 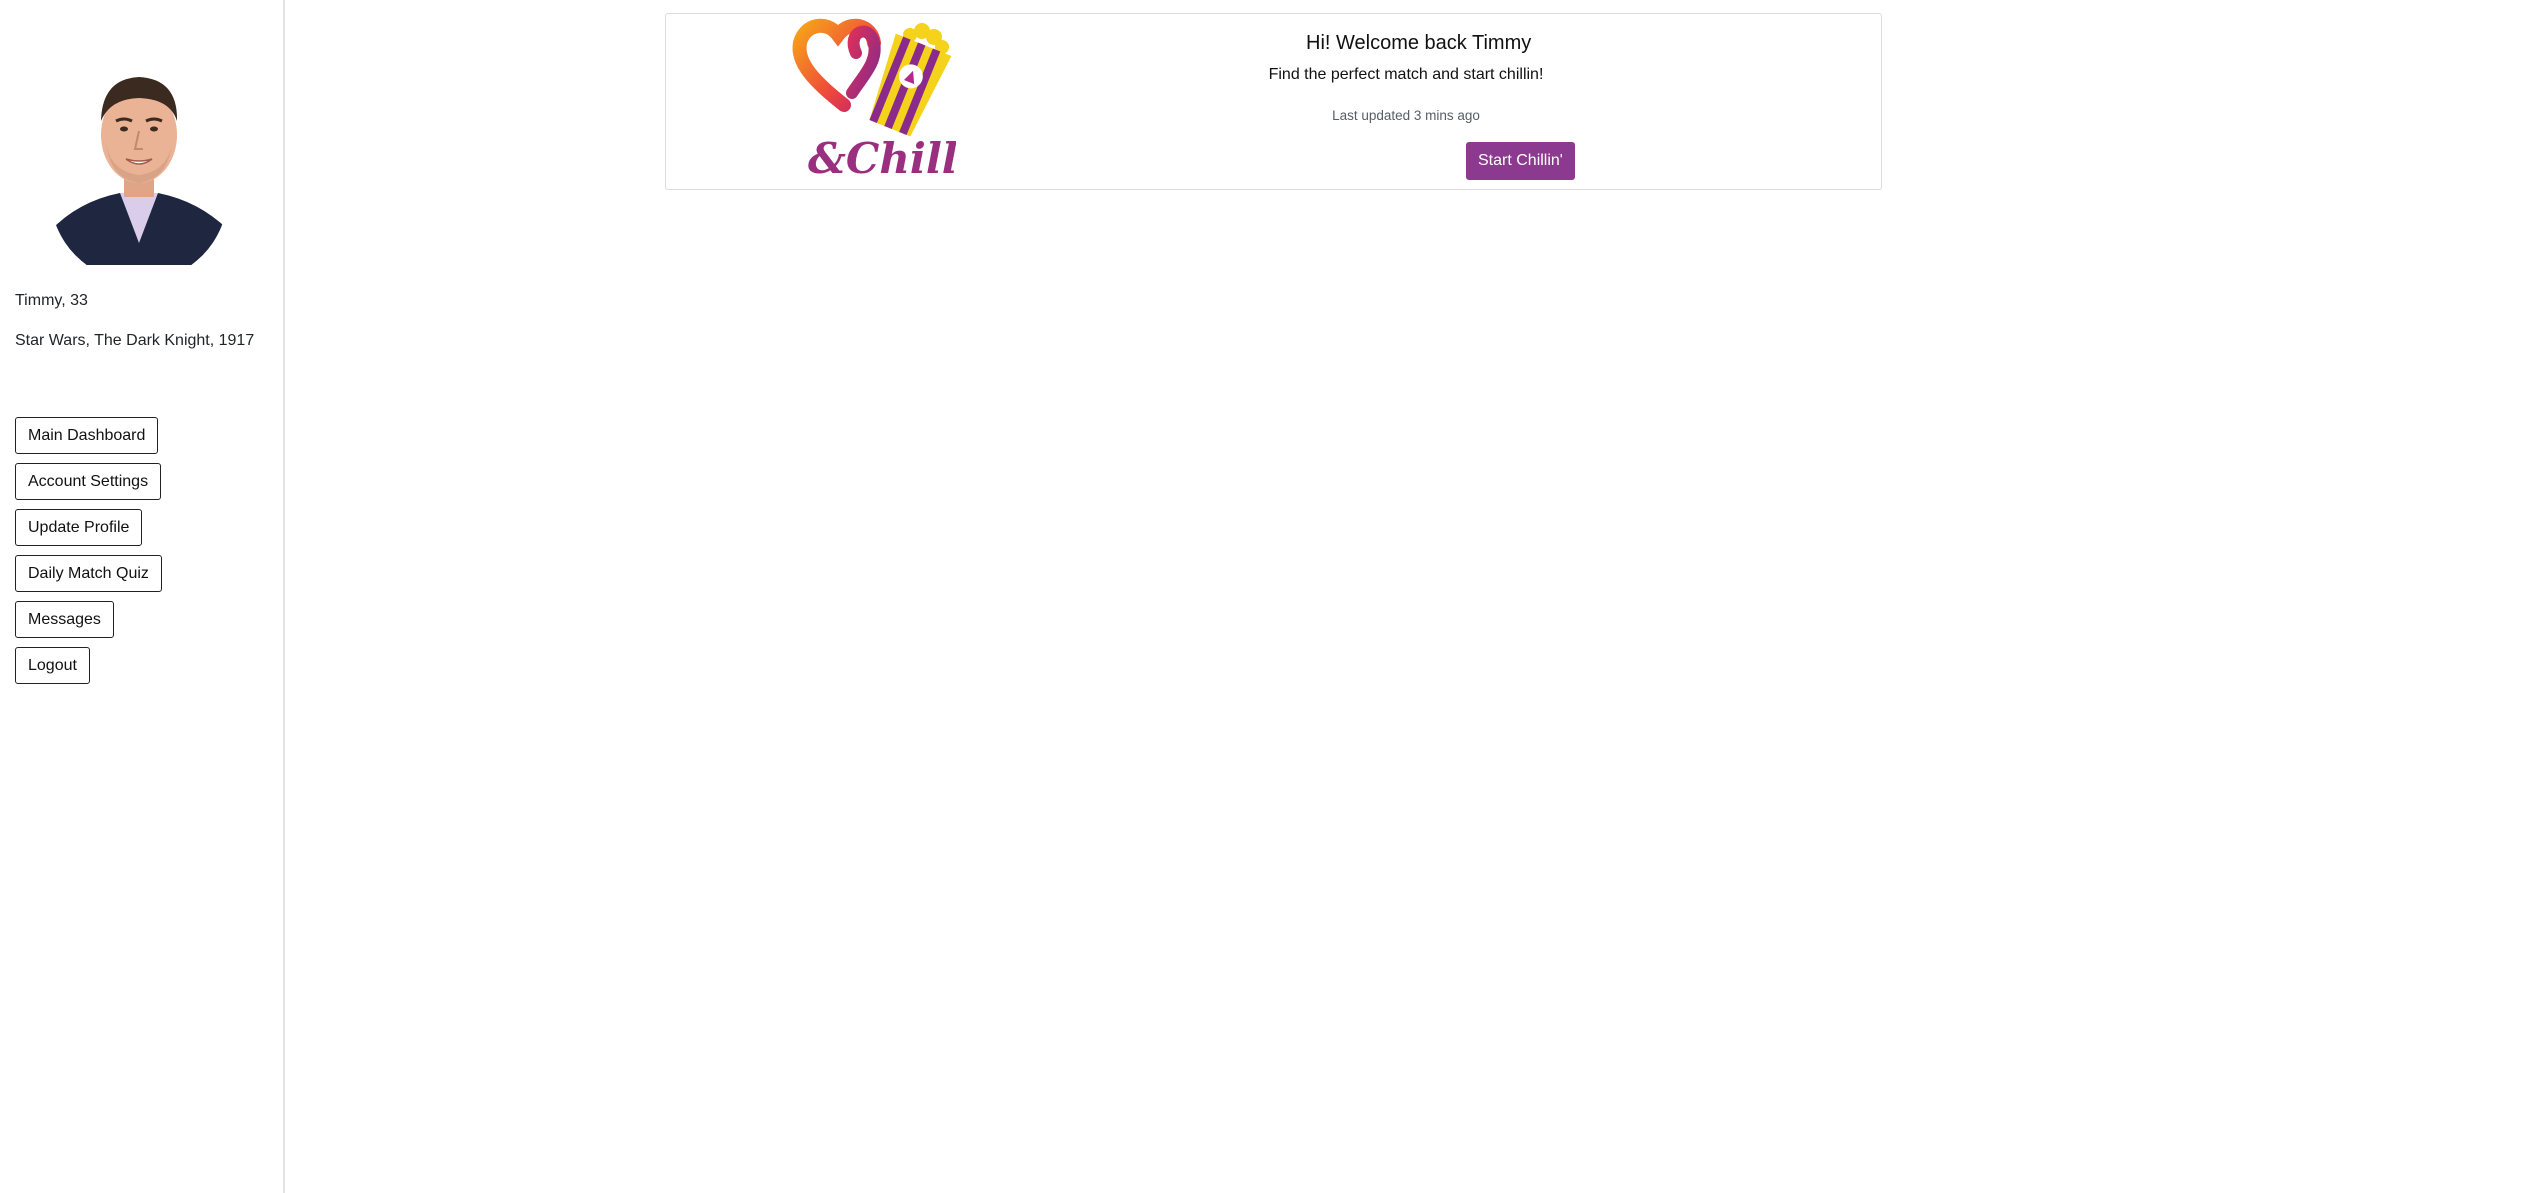 I want to click on profile-name: Timmy, 33, so click(x=51, y=300).